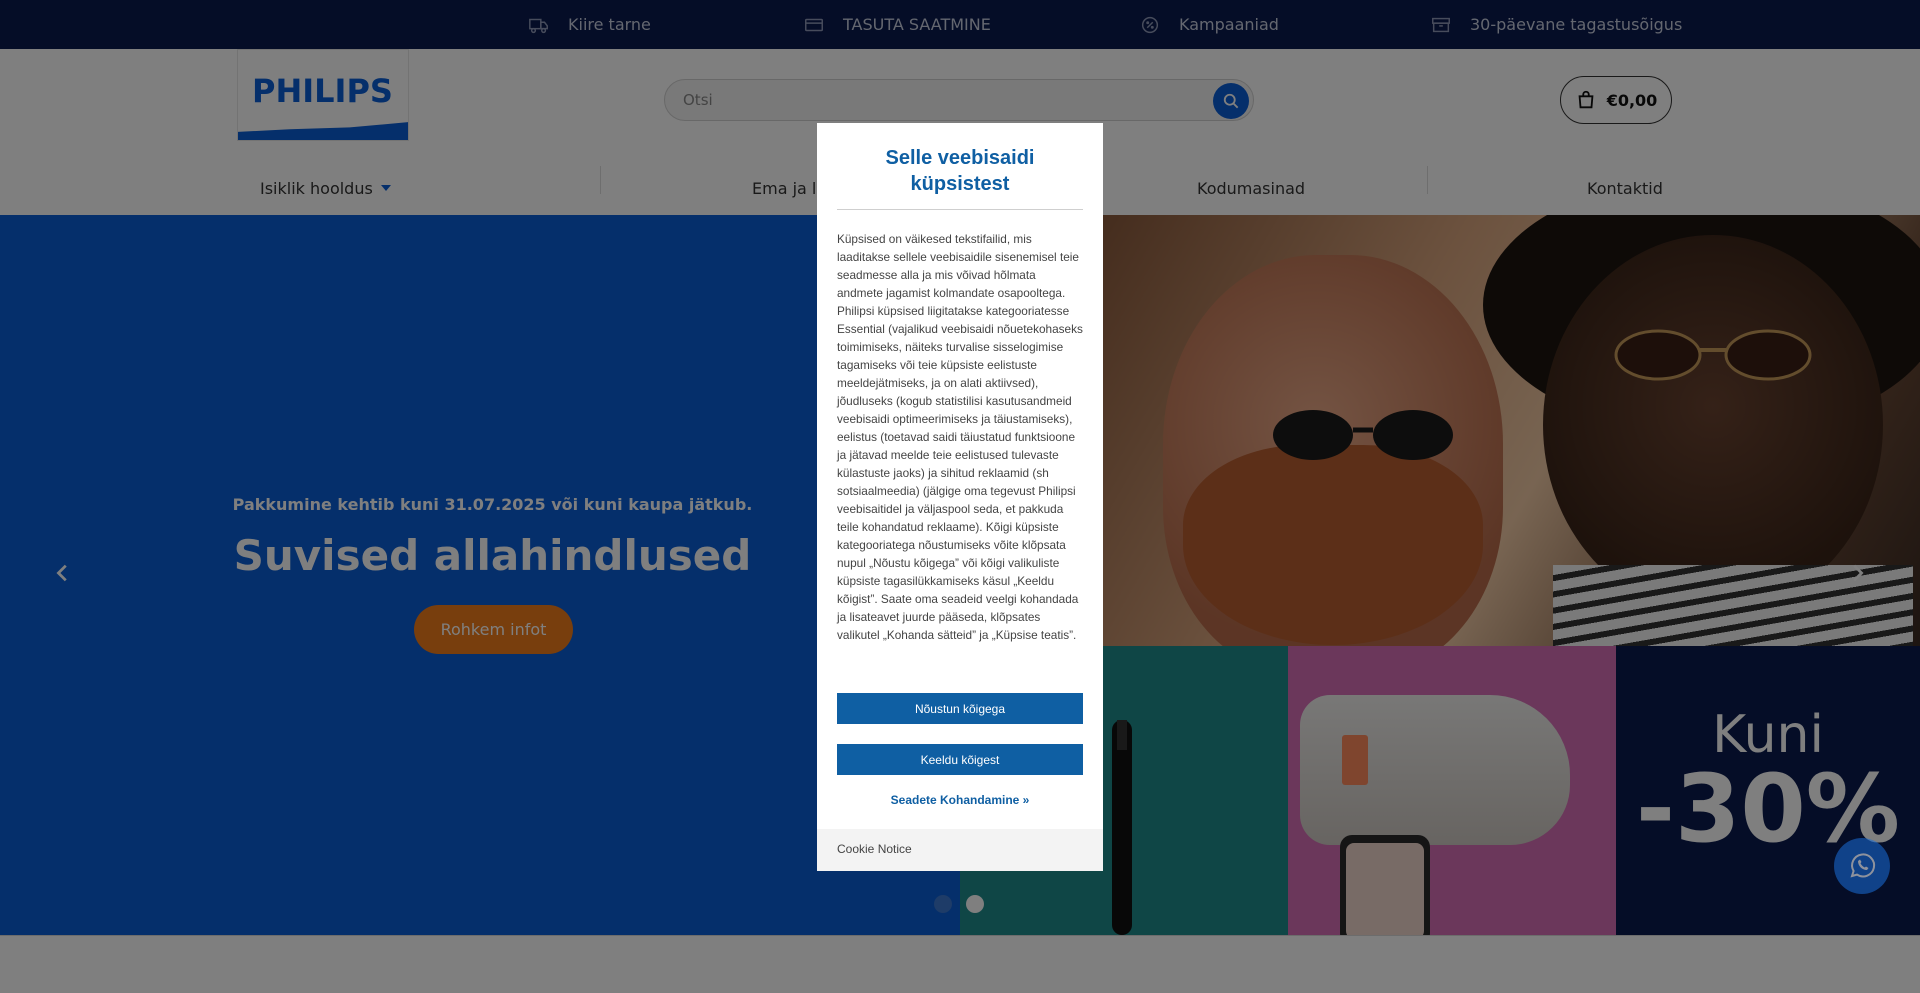 Image resolution: width=1920 pixels, height=993 pixels. Describe the element at coordinates (960, 850) in the screenshot. I see `cookie-modal-footer: Cookie Notice` at that location.